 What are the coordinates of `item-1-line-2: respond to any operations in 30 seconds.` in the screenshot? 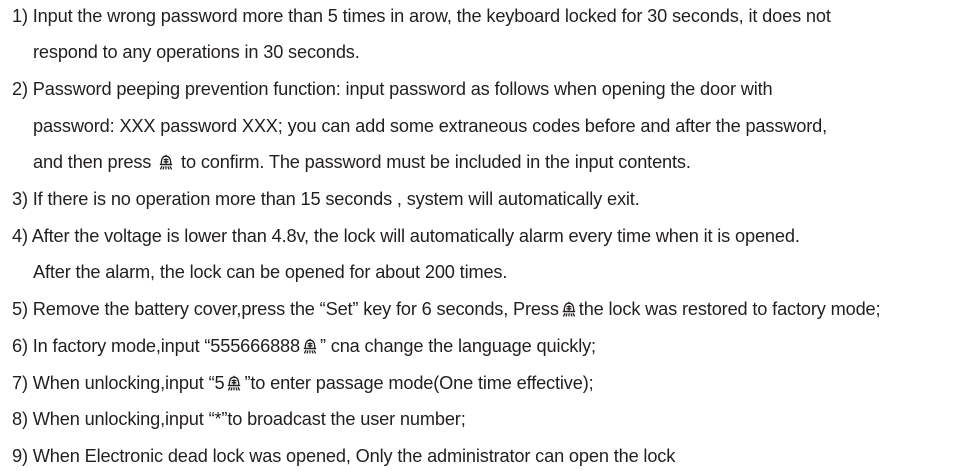 It's located at (196, 52).